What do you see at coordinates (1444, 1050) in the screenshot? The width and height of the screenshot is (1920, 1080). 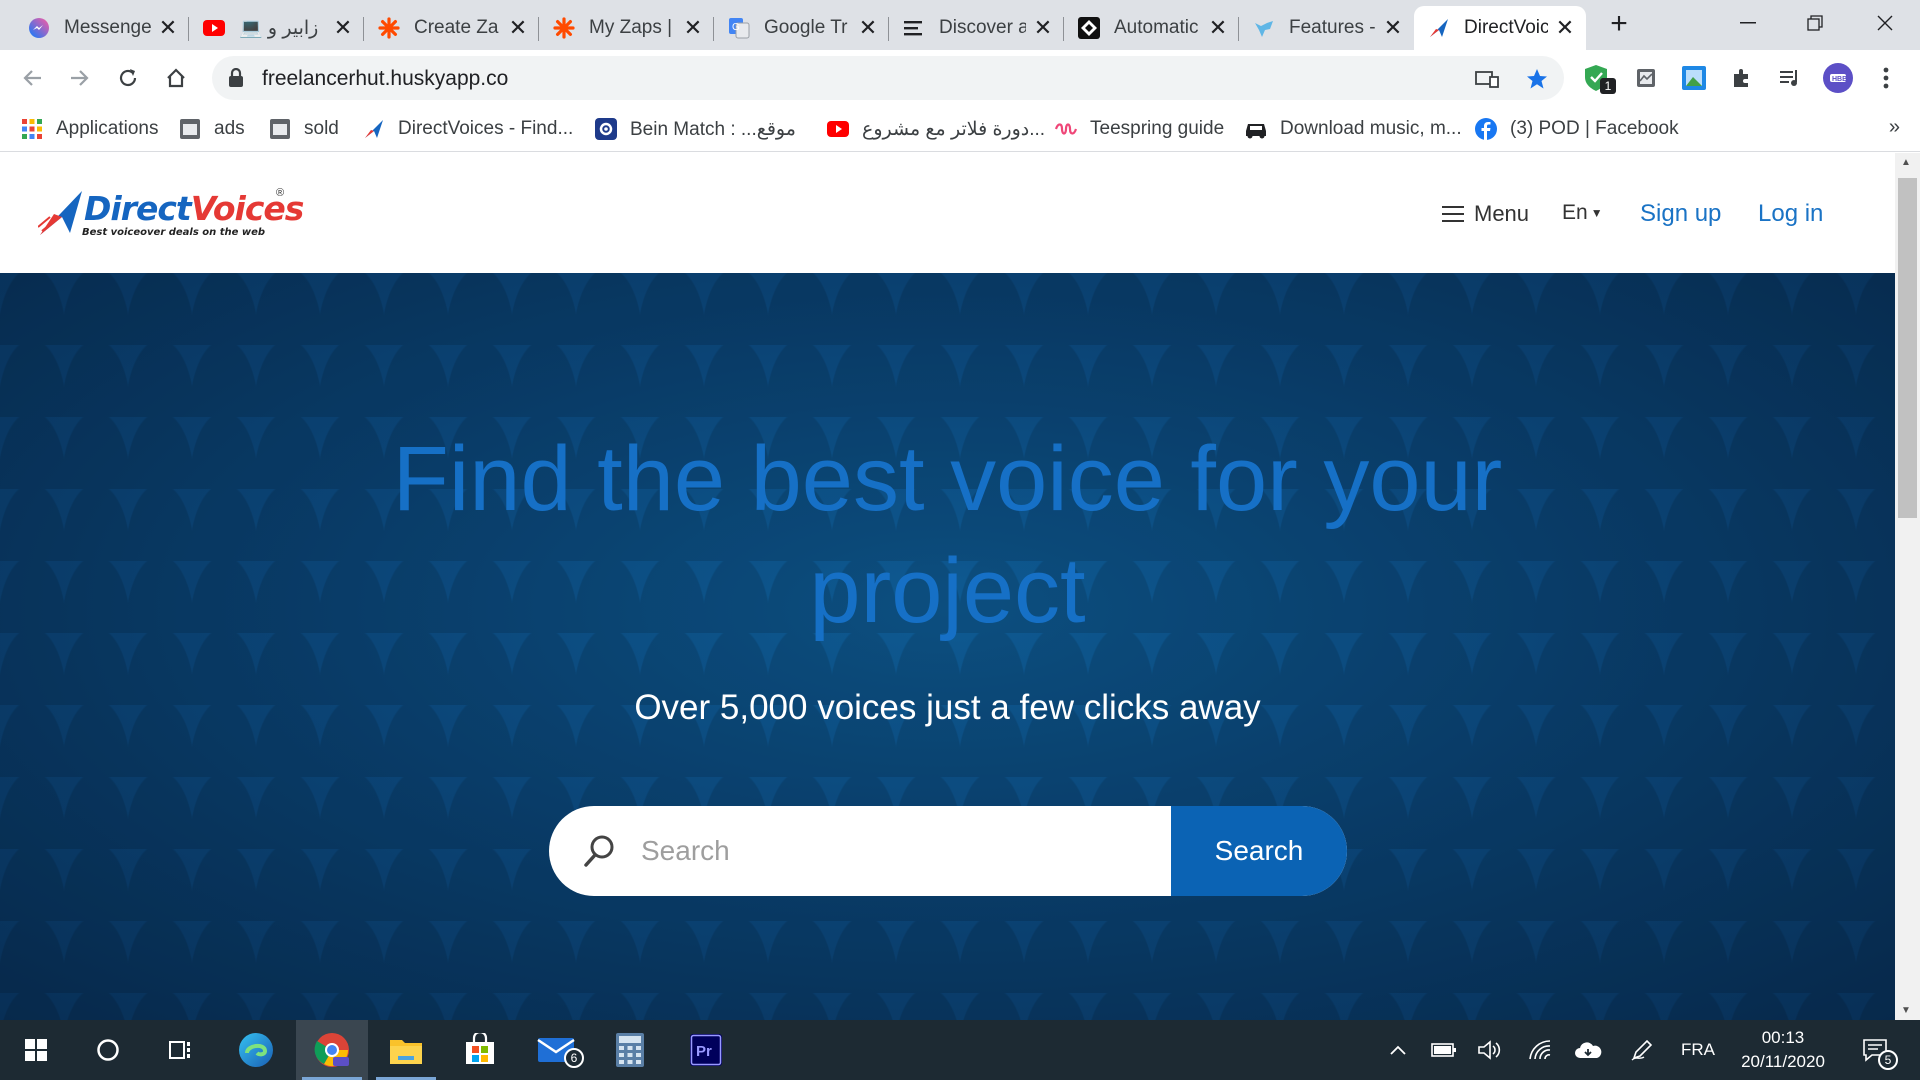 I see `battery-icon` at bounding box center [1444, 1050].